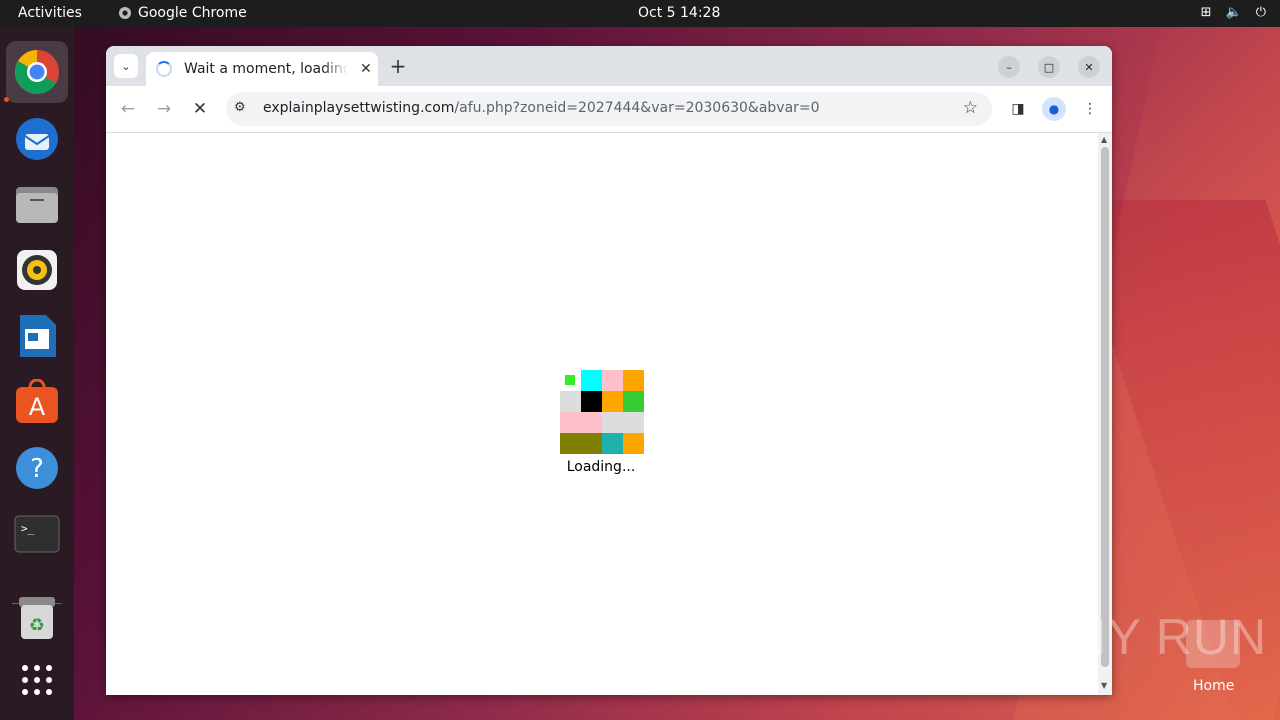 The image size is (1280, 720). I want to click on dock-writer, so click(37, 336).